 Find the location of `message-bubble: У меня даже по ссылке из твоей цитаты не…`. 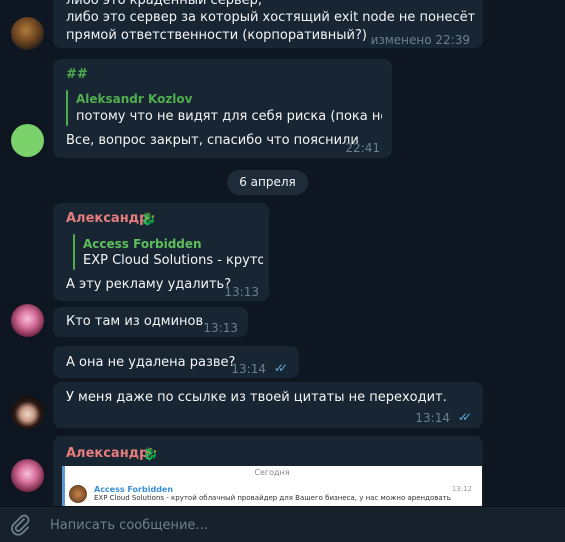

message-bubble: У меня даже по ссылке из твоей цитаты не… is located at coordinates (268, 405).